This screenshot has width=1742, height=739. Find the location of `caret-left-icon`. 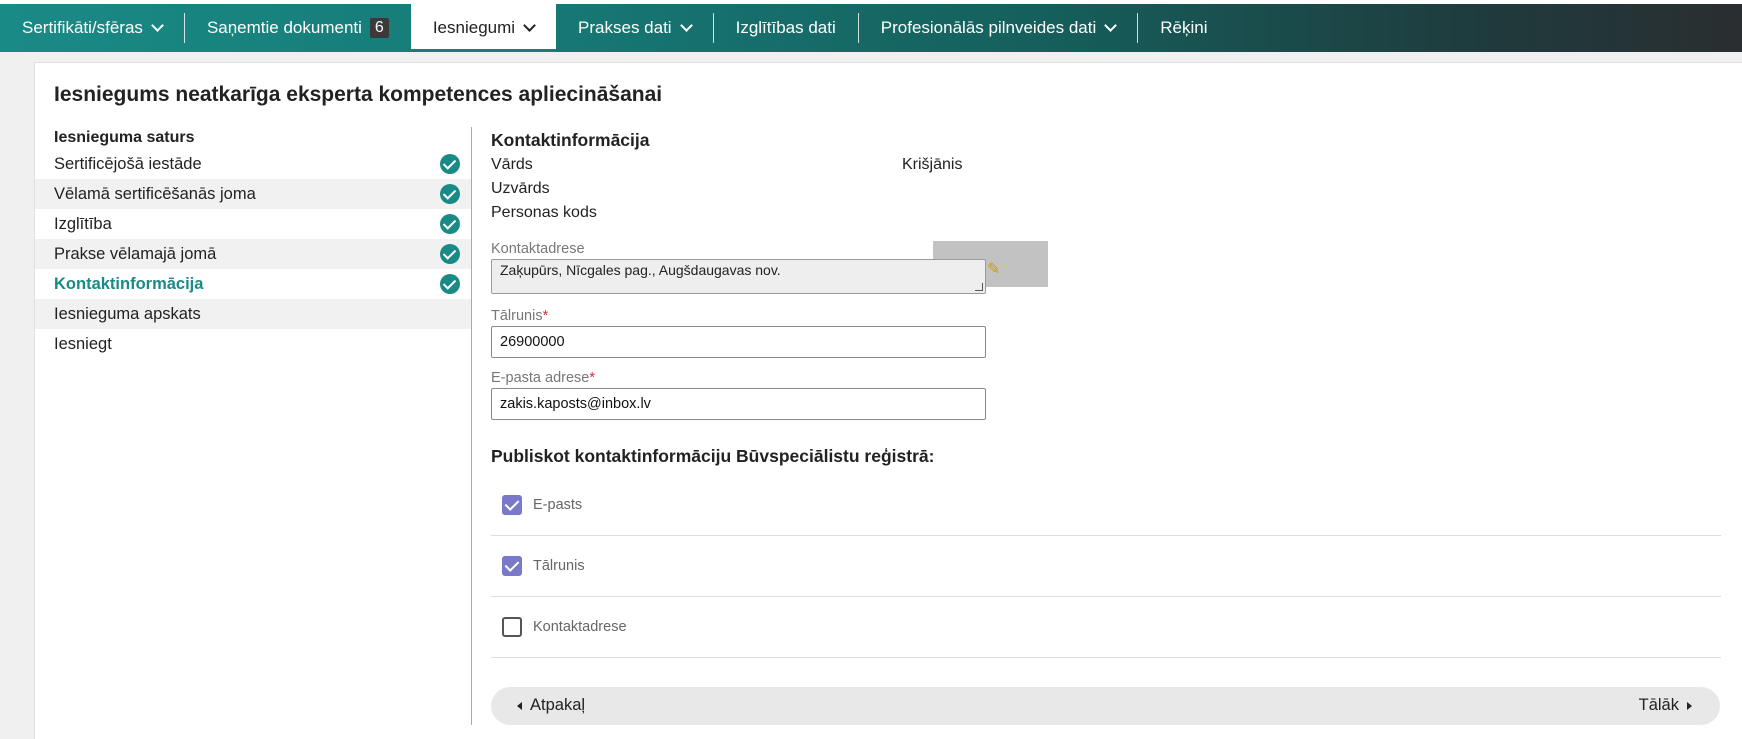

caret-left-icon is located at coordinates (519, 705).